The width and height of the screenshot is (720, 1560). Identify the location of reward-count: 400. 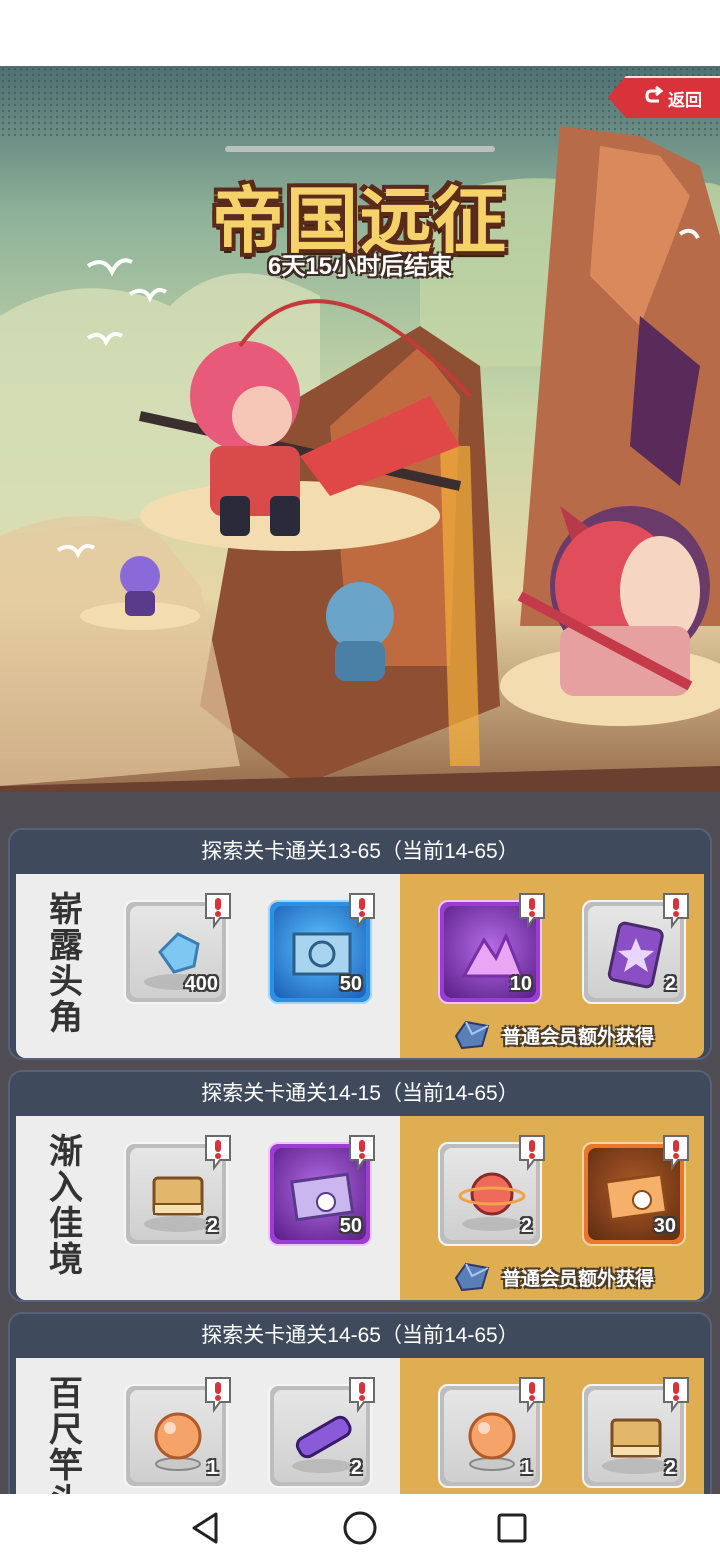
(201, 984).